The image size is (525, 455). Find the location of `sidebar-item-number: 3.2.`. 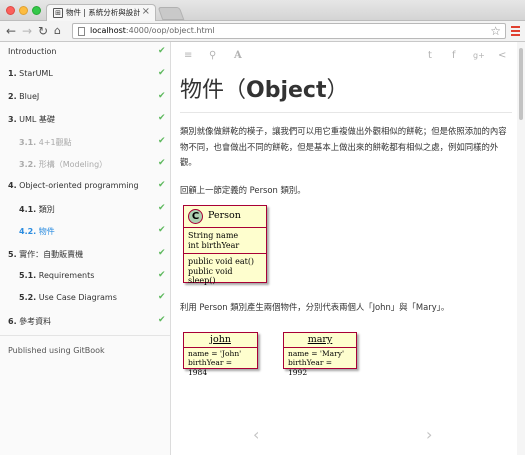

sidebar-item-number: 3.2. is located at coordinates (28, 164).